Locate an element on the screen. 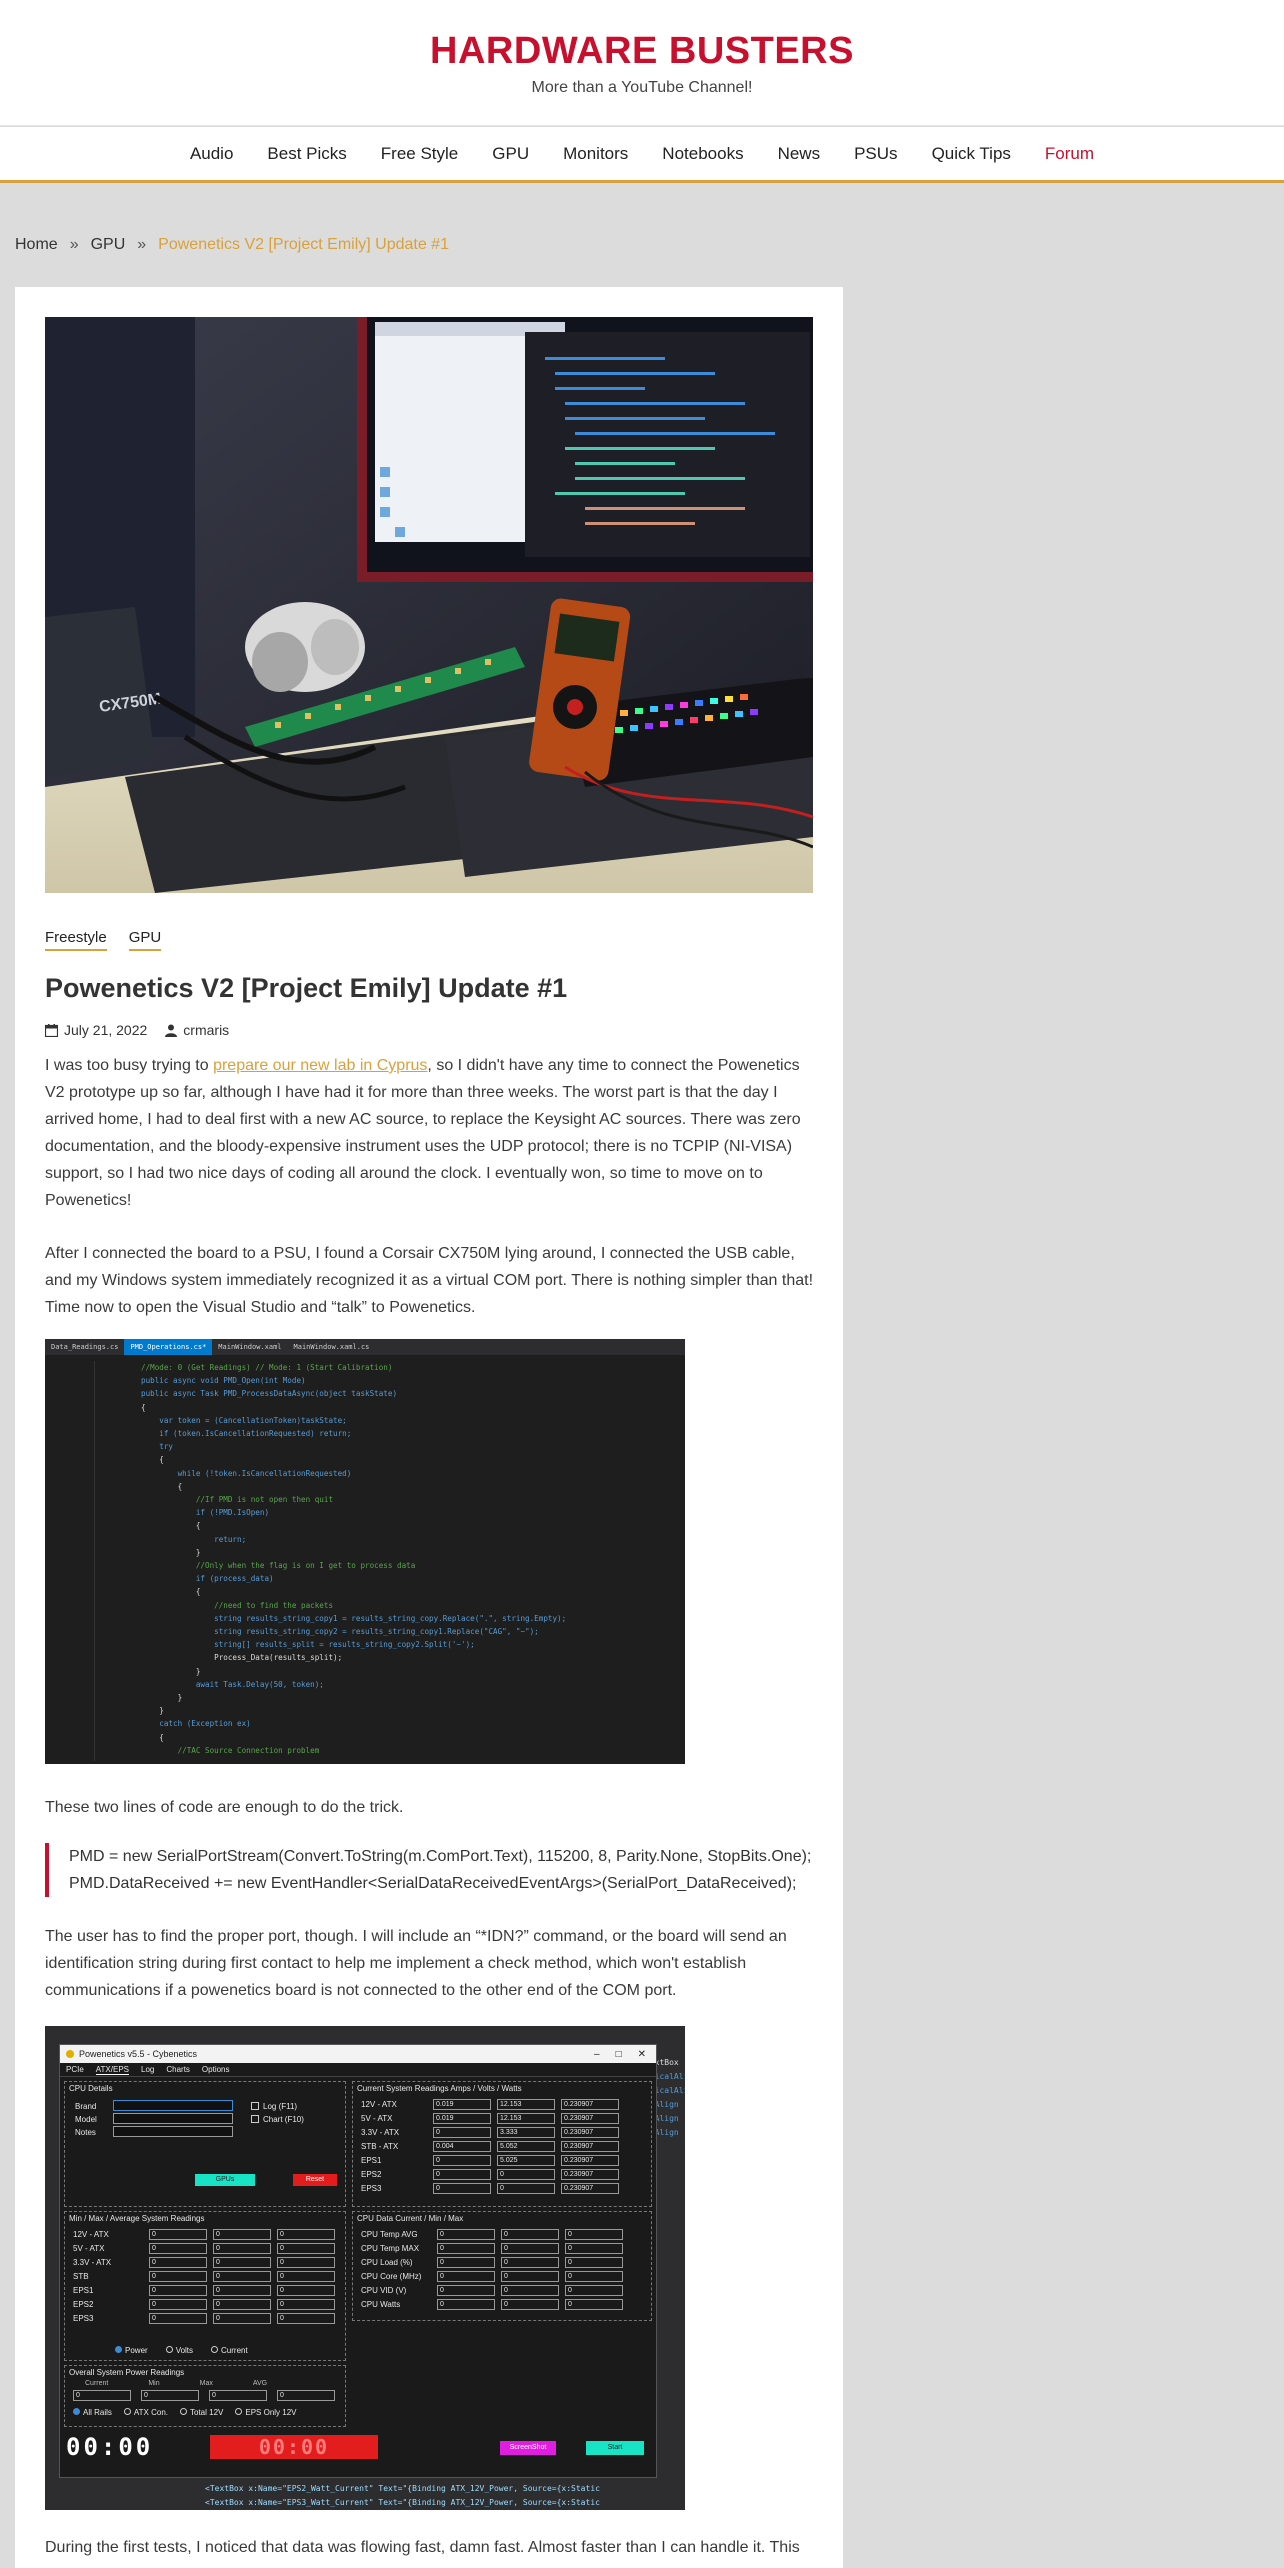 The width and height of the screenshot is (1284, 2568). reading-value-v: 5.025 is located at coordinates (526, 2160).